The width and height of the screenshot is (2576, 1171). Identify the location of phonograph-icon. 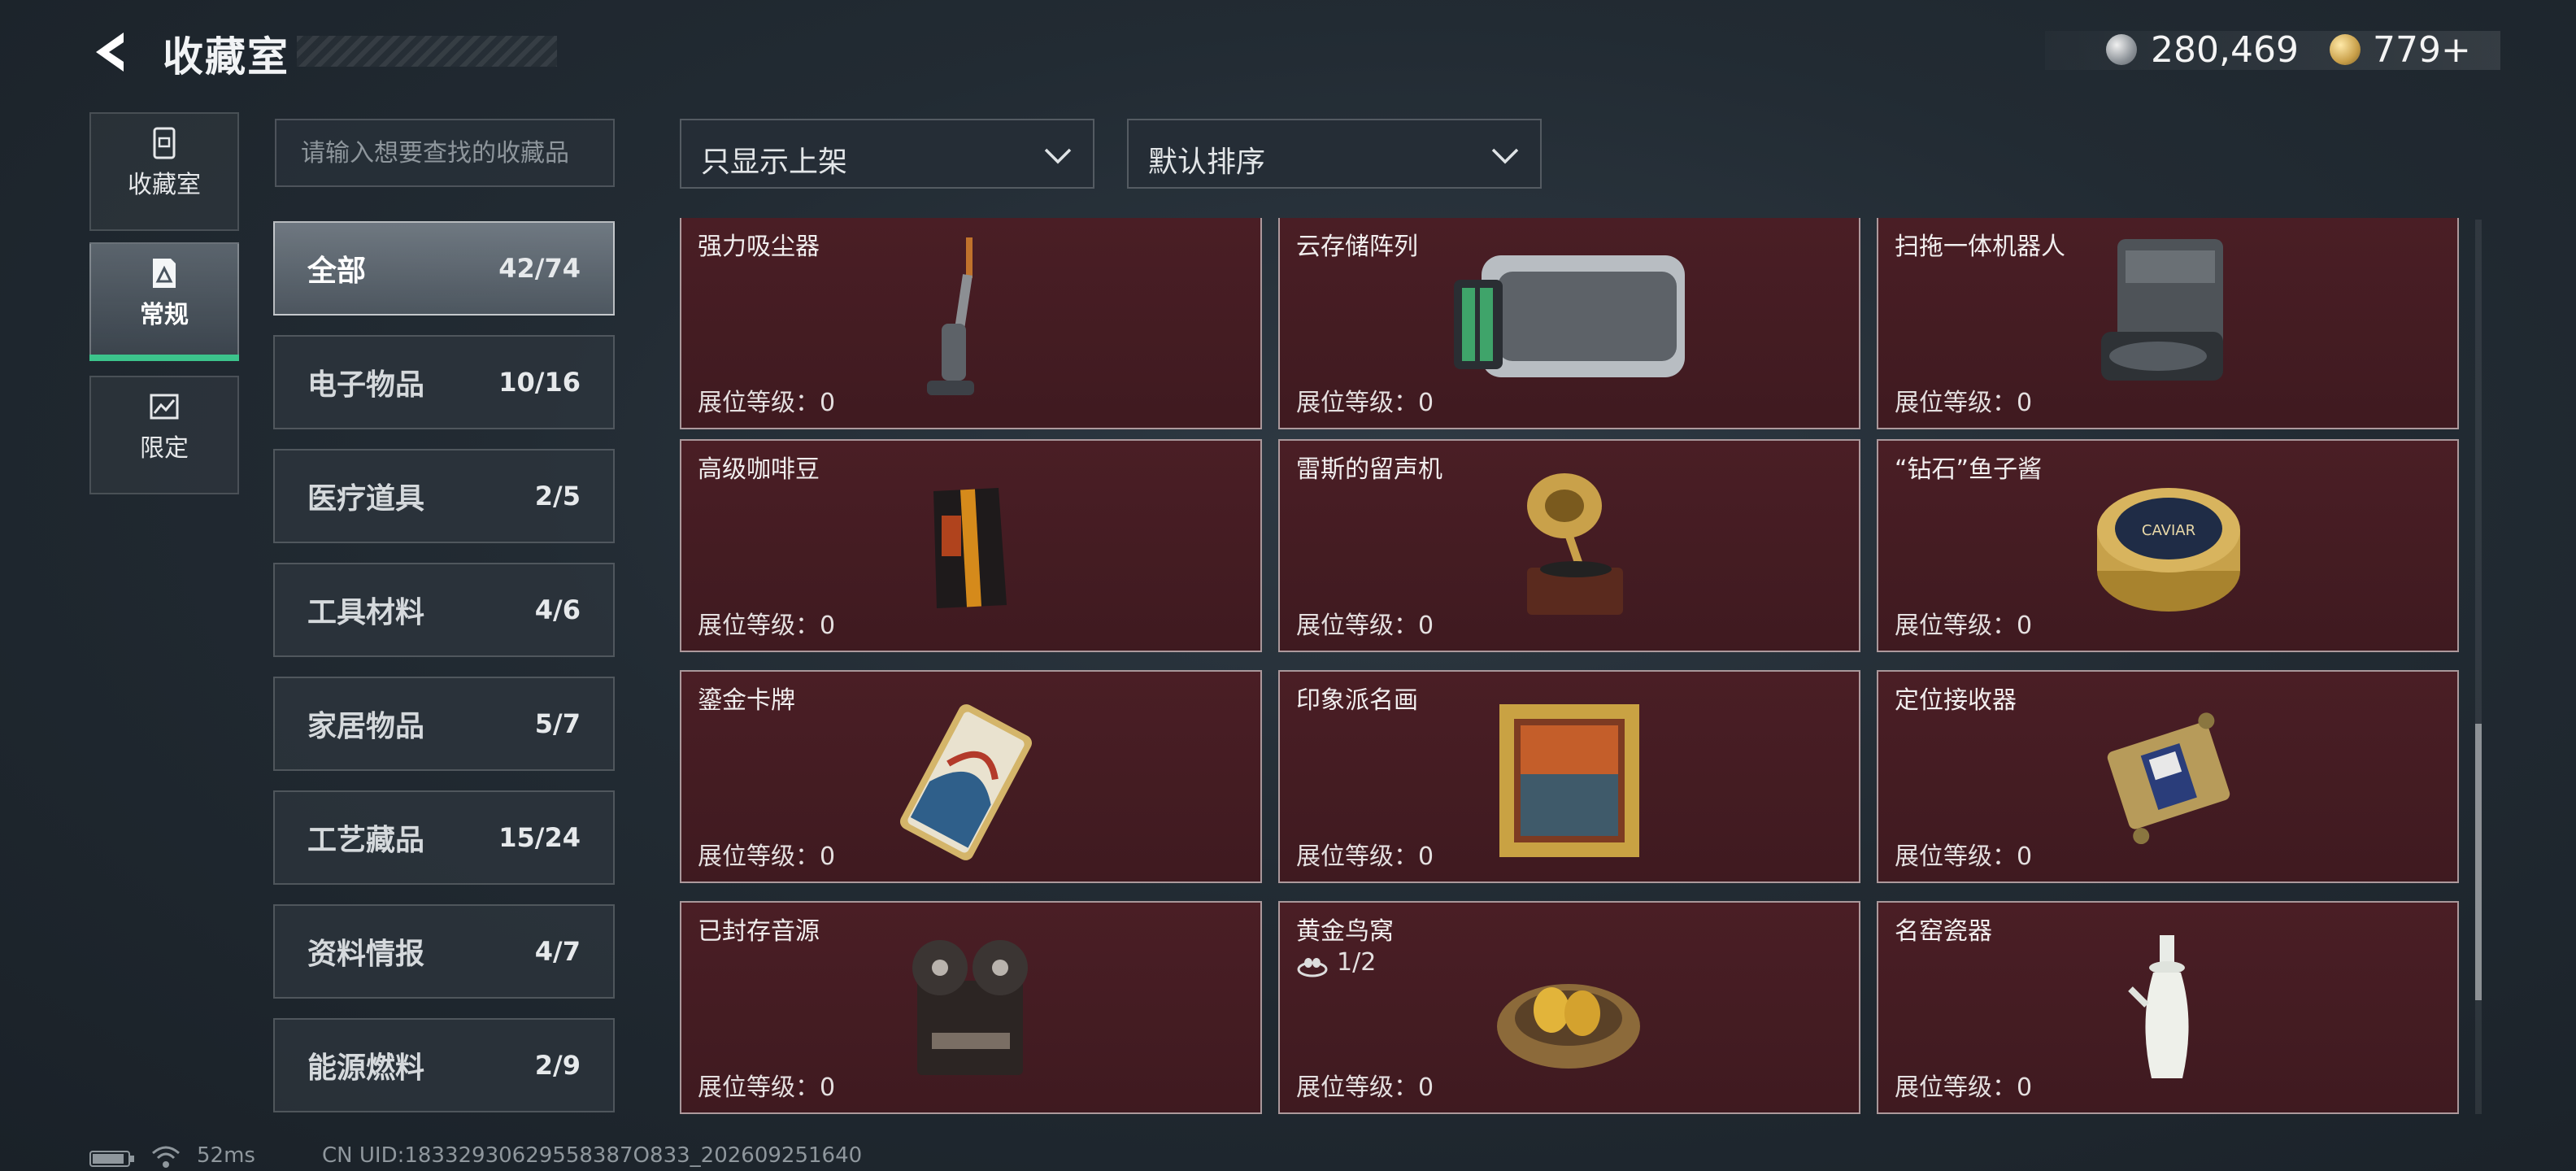
(1575, 544).